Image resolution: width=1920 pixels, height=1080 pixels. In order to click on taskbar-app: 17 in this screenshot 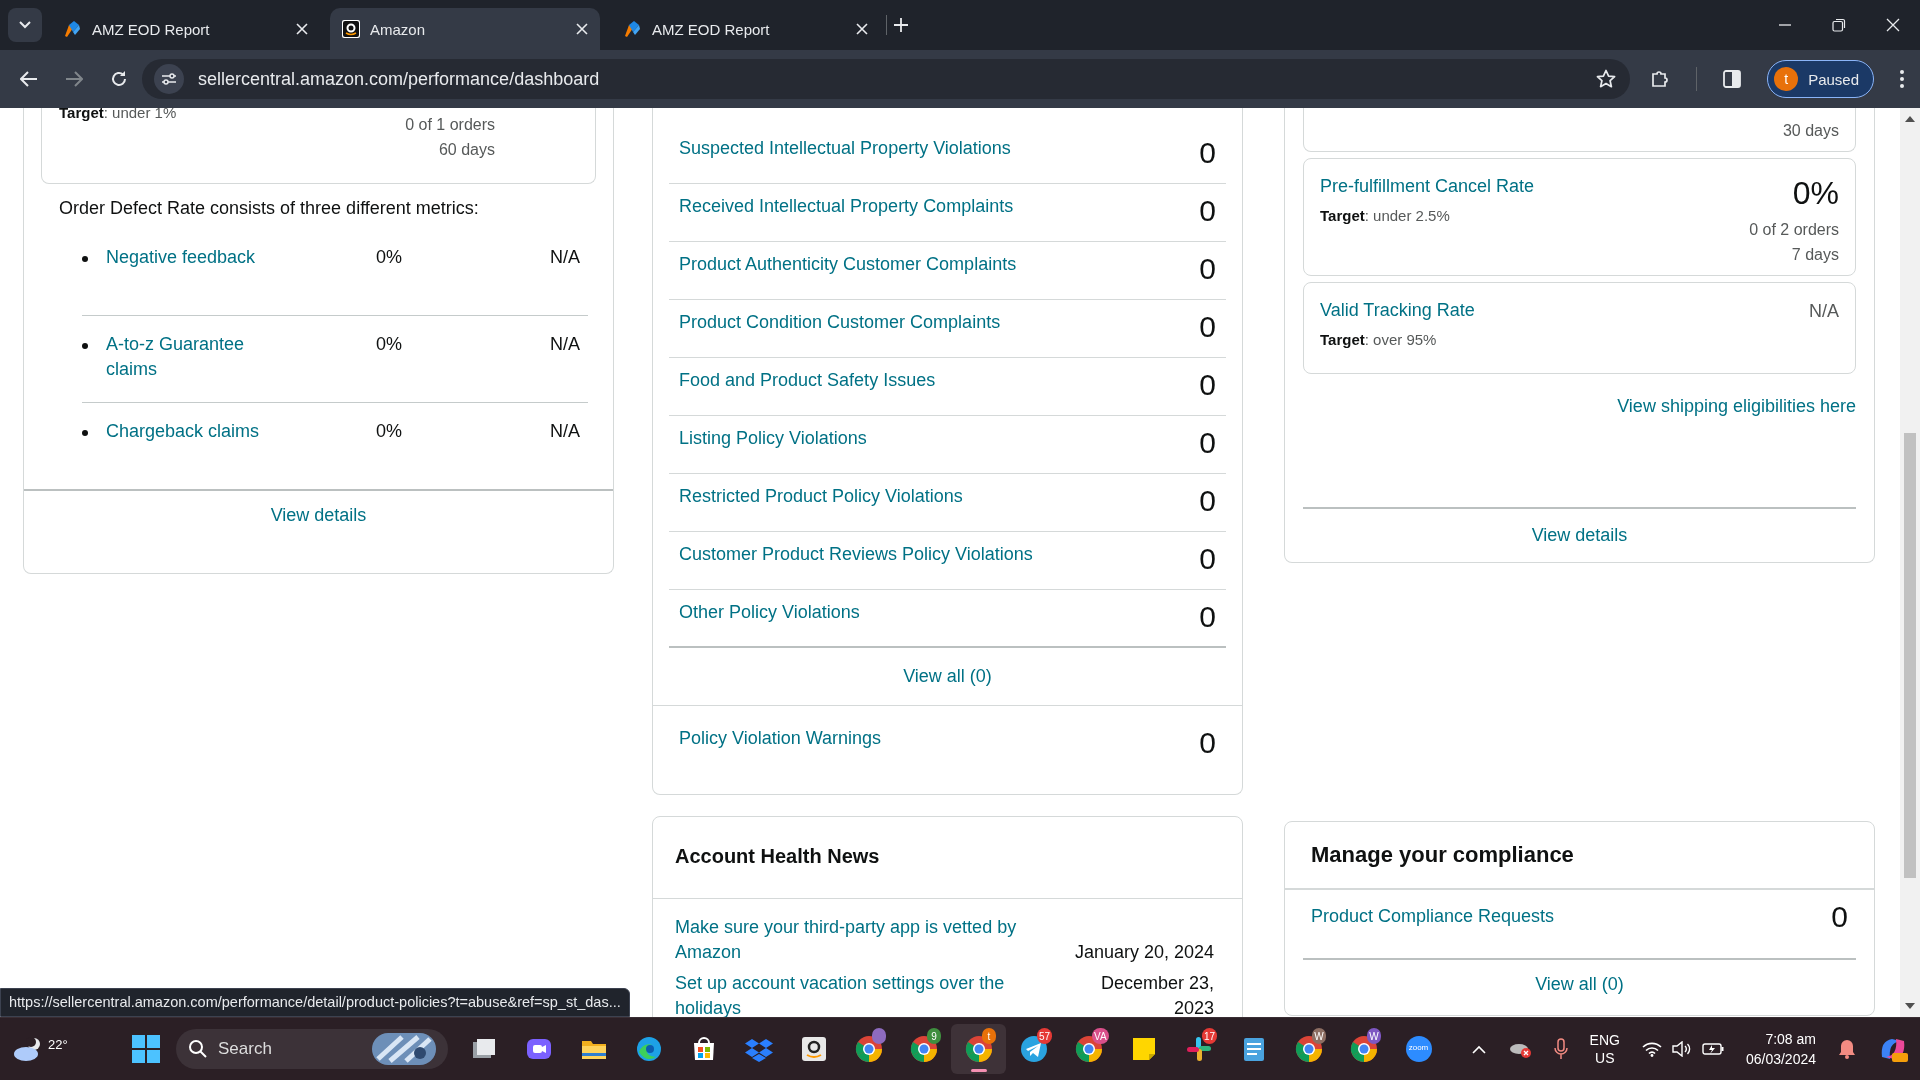, I will do `click(1198, 1049)`.